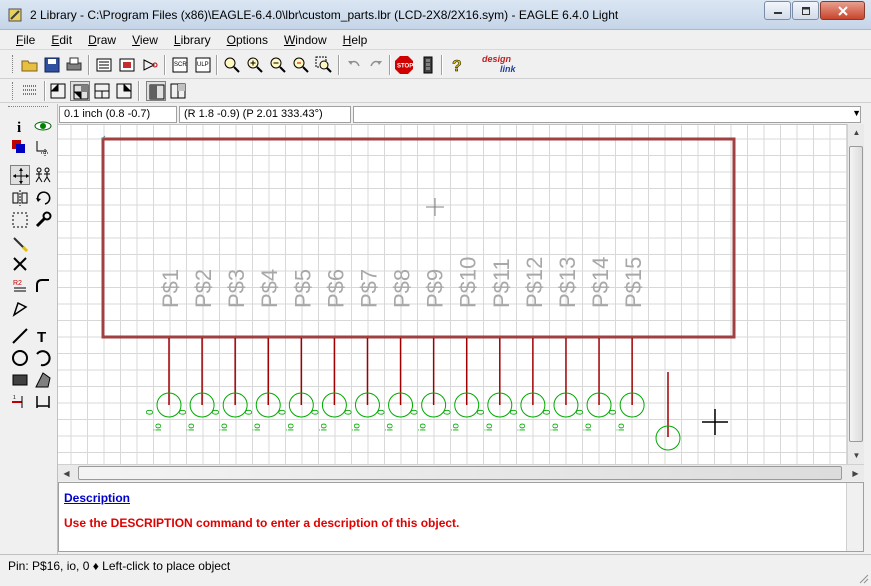 The height and width of the screenshot is (586, 871). Describe the element at coordinates (20, 264) in the screenshot. I see `delete-icon` at that location.